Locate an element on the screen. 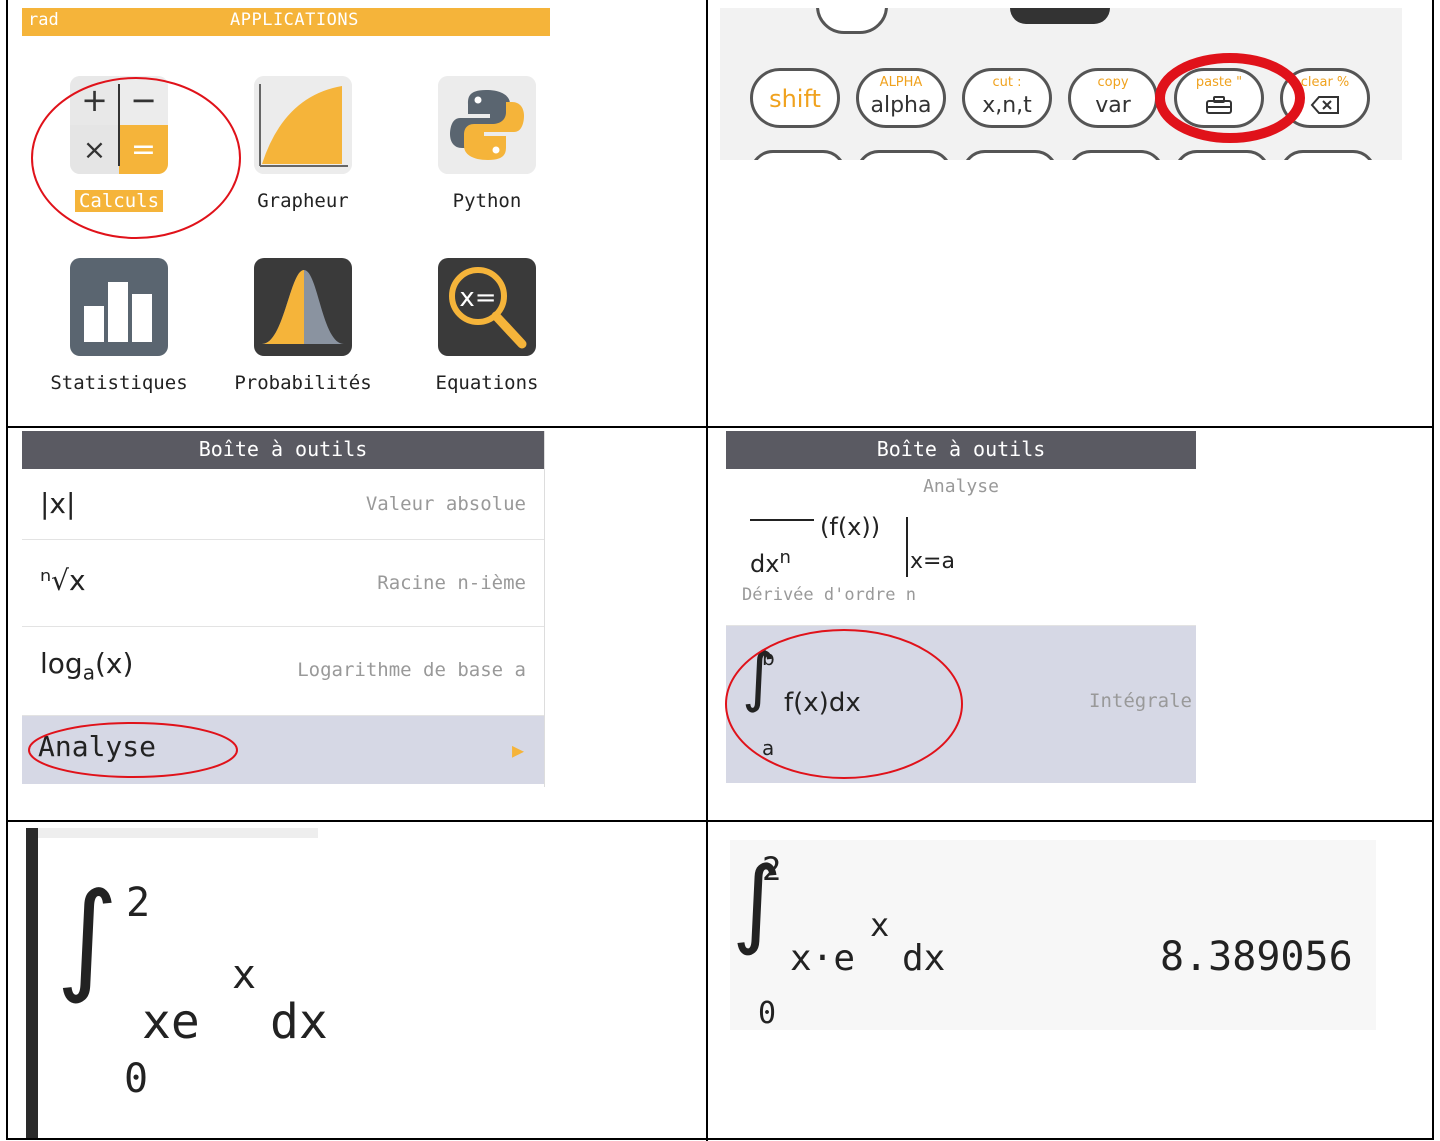  app-label: Grapheur is located at coordinates (303, 201).